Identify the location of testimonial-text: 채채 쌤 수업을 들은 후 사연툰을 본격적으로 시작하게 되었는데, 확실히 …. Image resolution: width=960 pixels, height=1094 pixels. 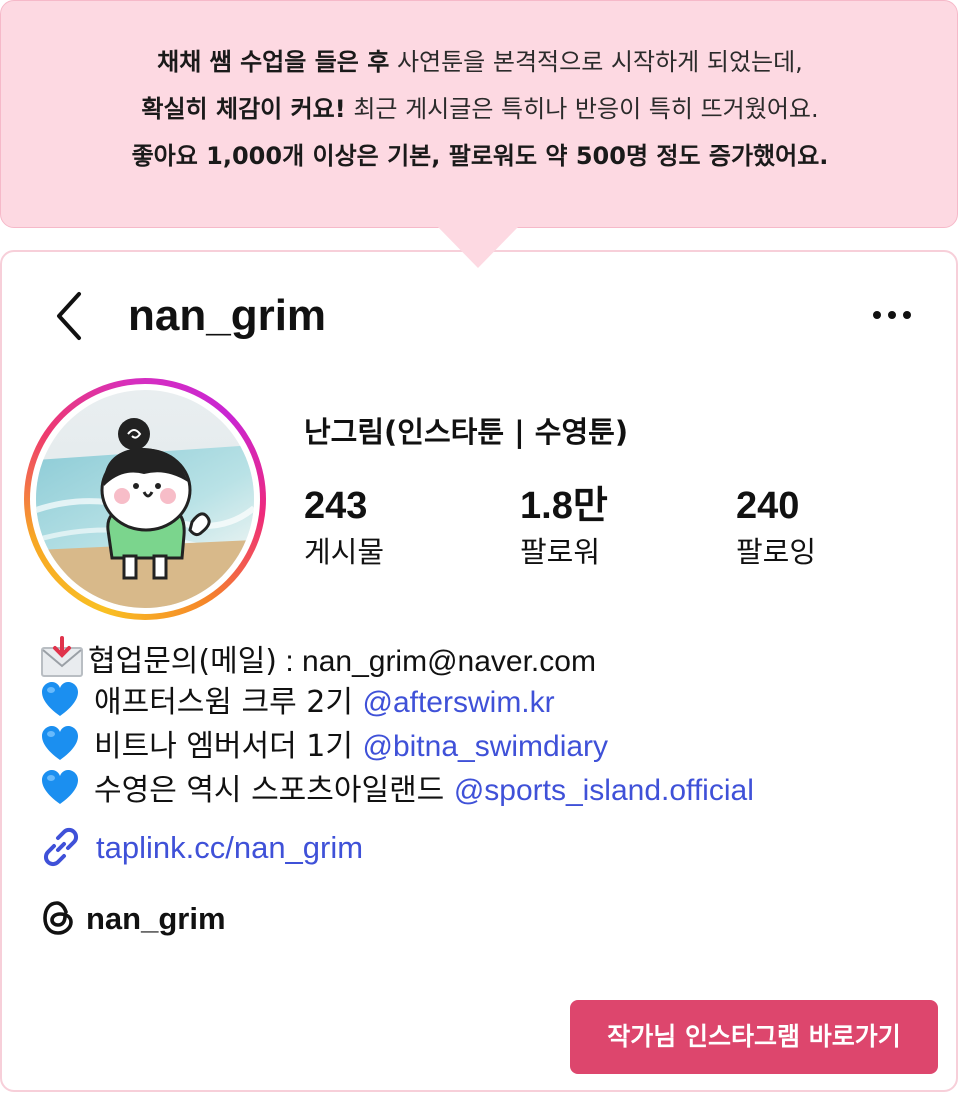
(480, 109).